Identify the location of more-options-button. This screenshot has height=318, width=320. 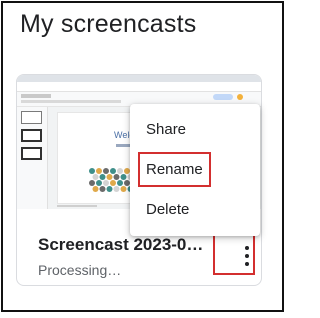
(245, 256).